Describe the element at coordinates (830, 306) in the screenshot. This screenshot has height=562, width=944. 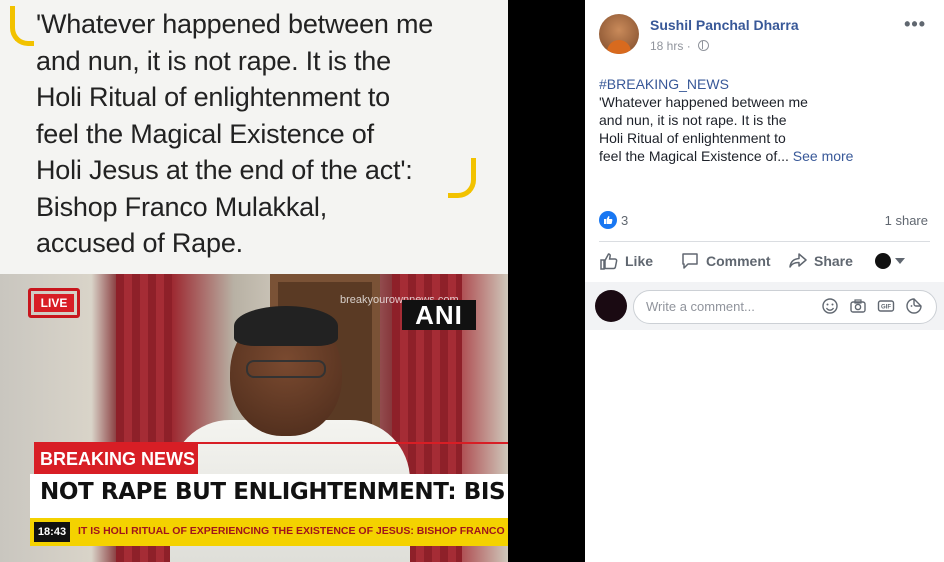
I see `emoji-icon` at that location.